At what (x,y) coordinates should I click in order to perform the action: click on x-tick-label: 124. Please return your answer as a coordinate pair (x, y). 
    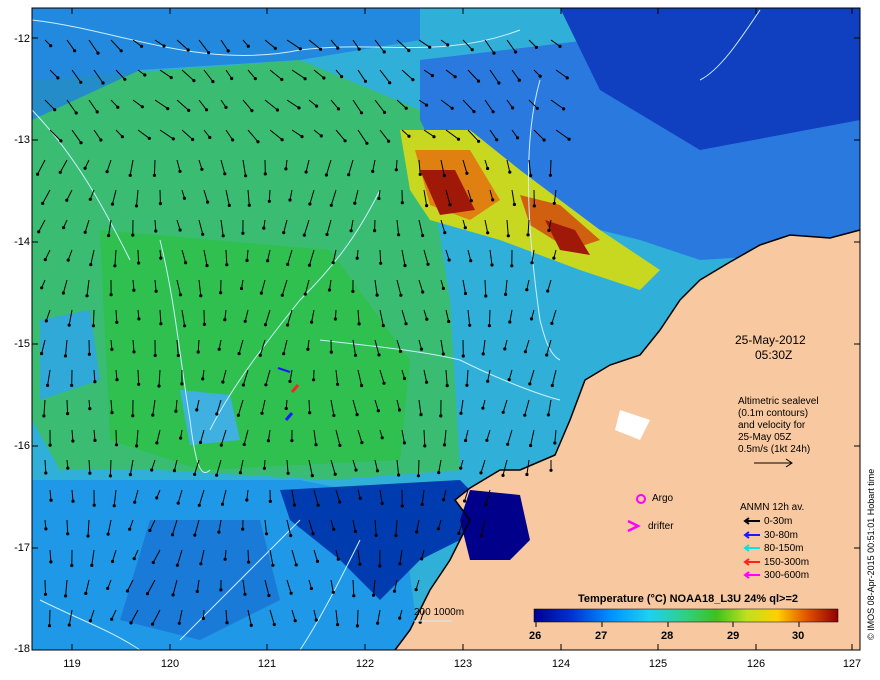
    Looking at the image, I should click on (561, 664).